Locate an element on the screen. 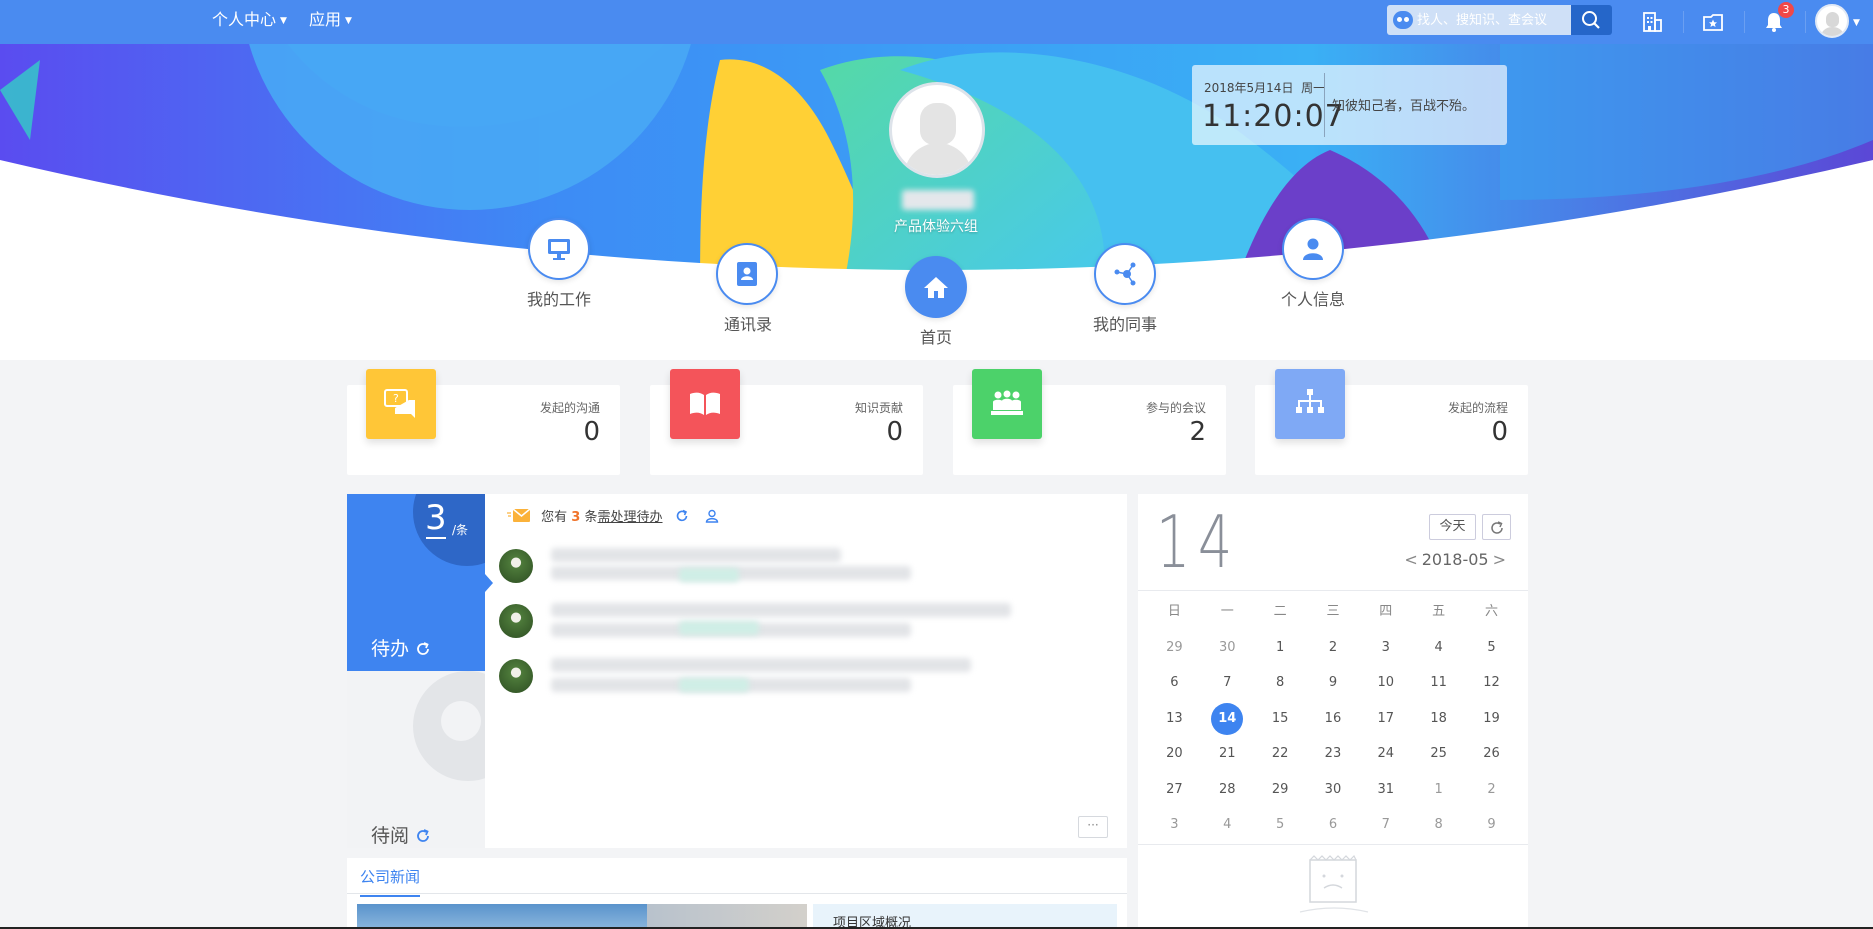  home-icon is located at coordinates (936, 287).